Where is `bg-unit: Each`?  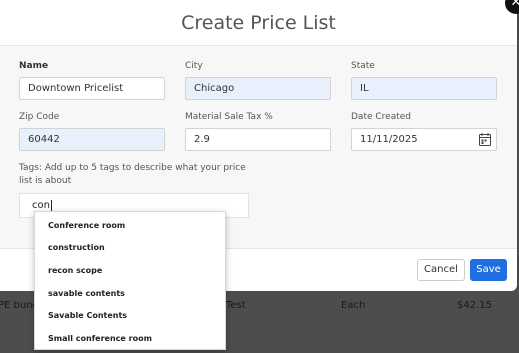 bg-unit: Each is located at coordinates (353, 305).